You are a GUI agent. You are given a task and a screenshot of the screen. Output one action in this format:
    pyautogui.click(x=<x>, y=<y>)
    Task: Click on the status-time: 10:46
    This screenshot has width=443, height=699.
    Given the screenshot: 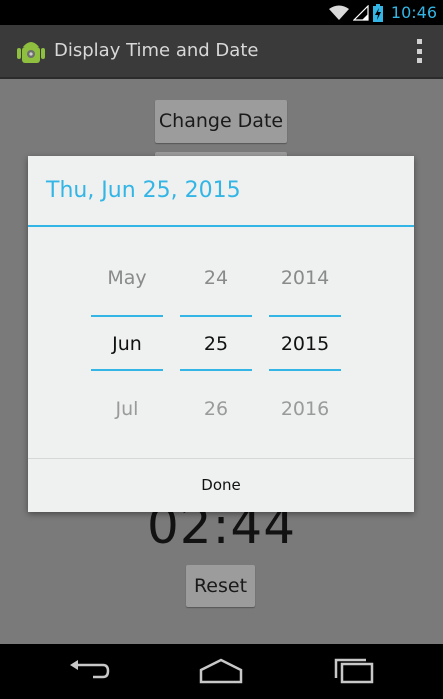 What is the action you would take?
    pyautogui.click(x=413, y=12)
    